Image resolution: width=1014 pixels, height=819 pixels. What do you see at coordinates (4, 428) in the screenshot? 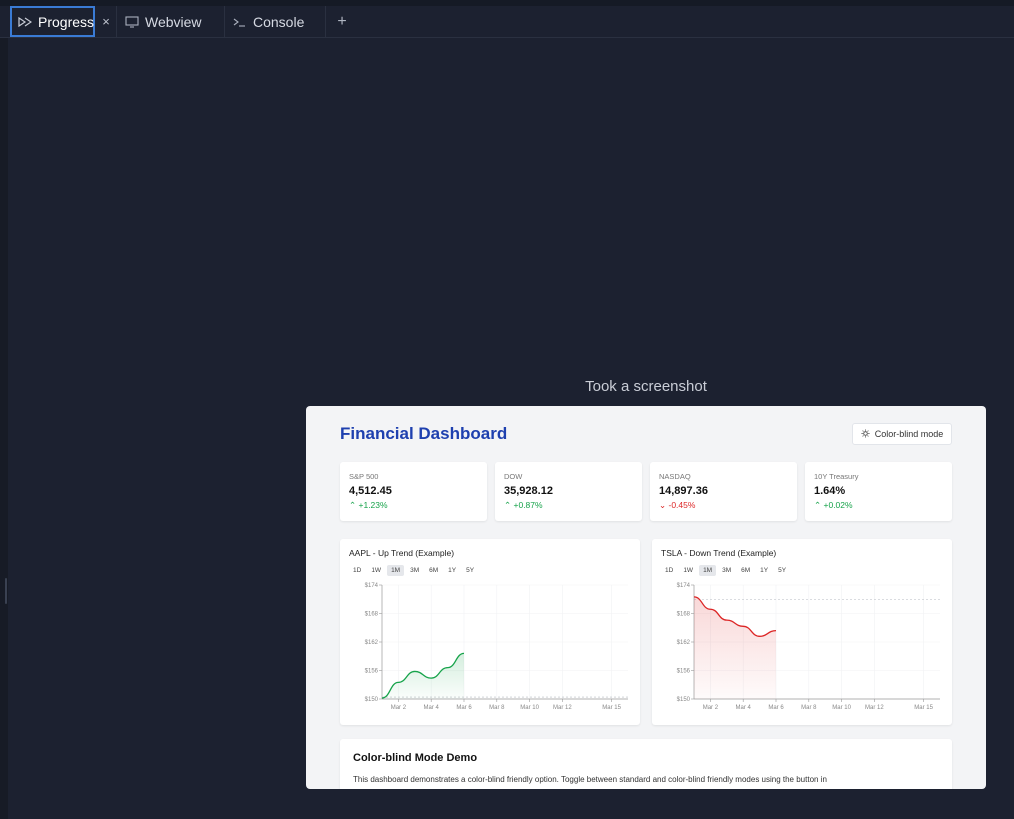
I see `left-panel-edge` at bounding box center [4, 428].